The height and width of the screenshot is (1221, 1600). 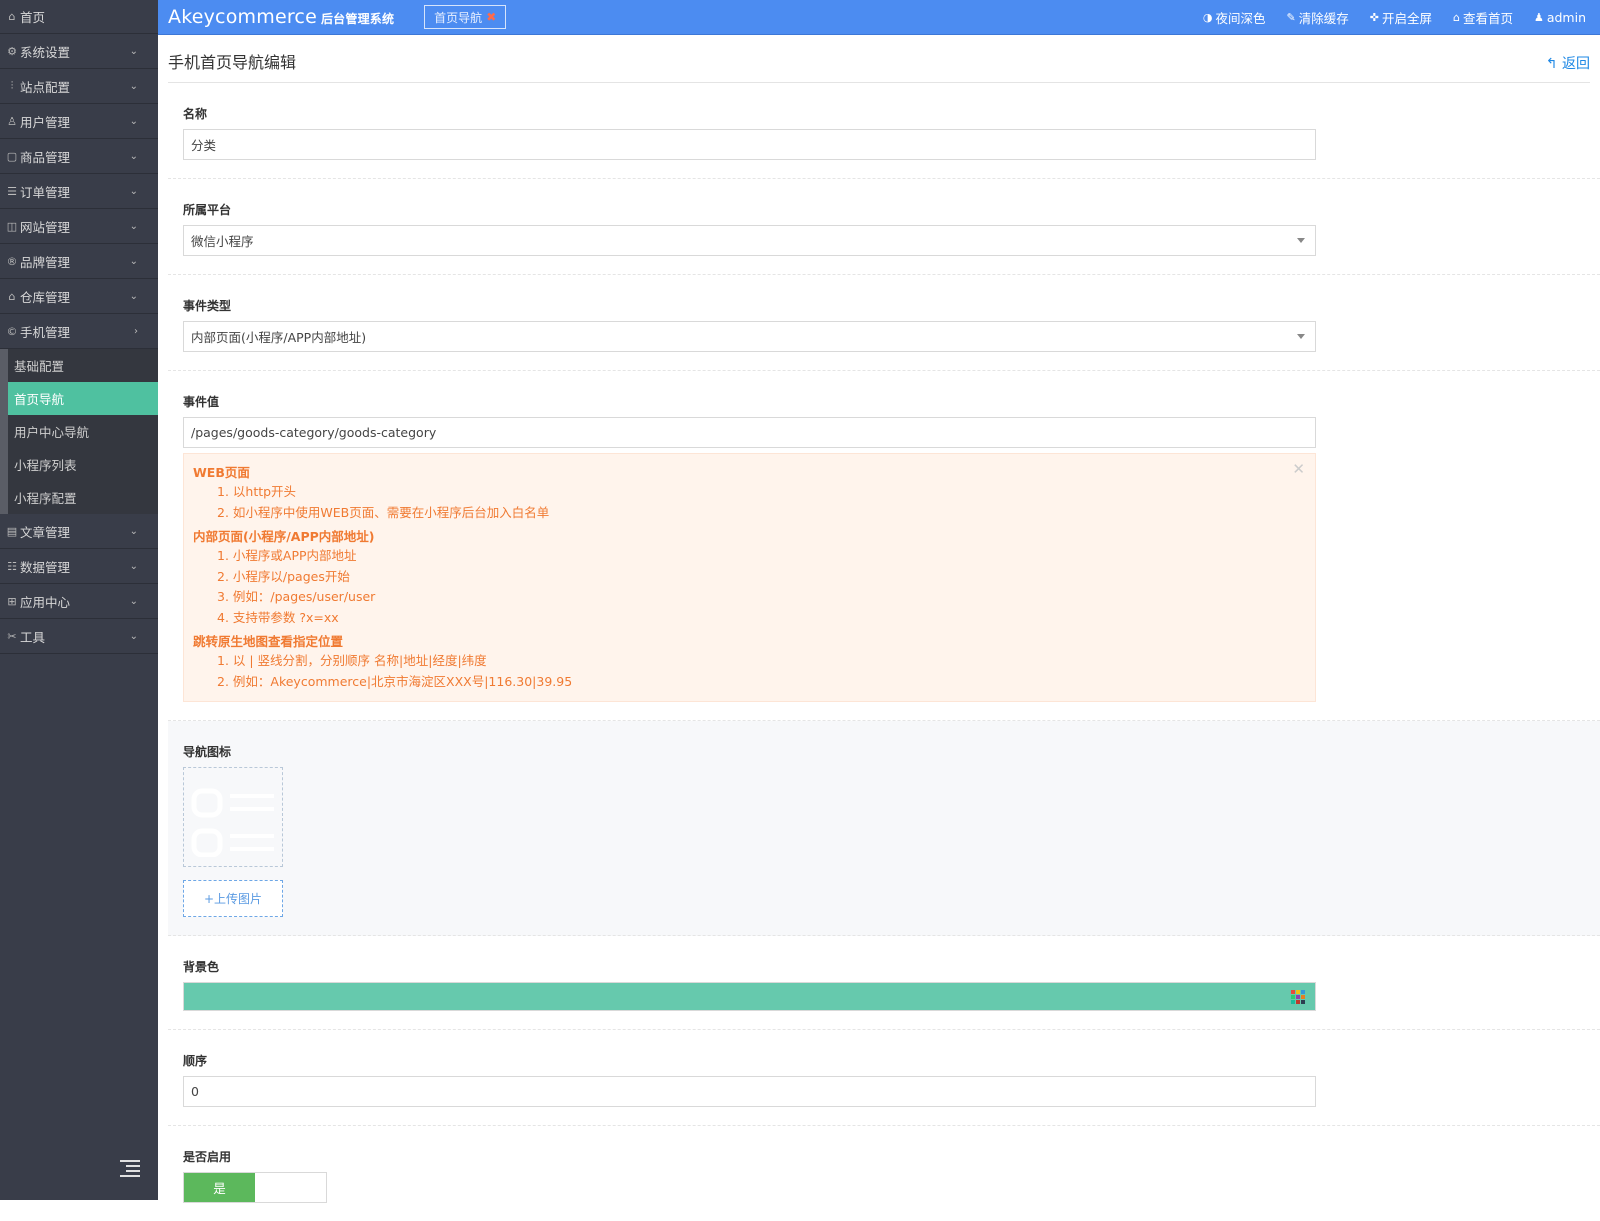 I want to click on nav-icon-preview, so click(x=233, y=817).